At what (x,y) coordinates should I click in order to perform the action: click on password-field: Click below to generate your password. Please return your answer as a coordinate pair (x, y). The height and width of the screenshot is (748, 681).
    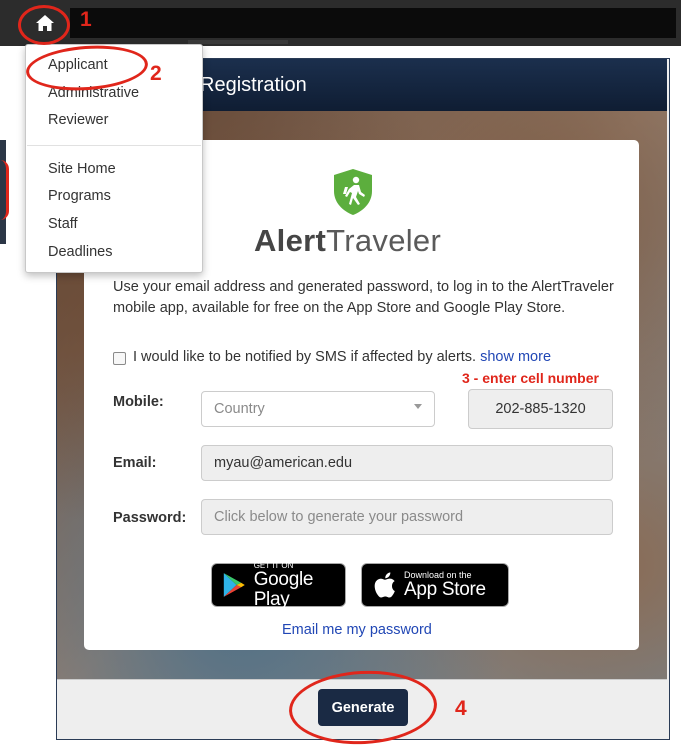
    Looking at the image, I should click on (407, 517).